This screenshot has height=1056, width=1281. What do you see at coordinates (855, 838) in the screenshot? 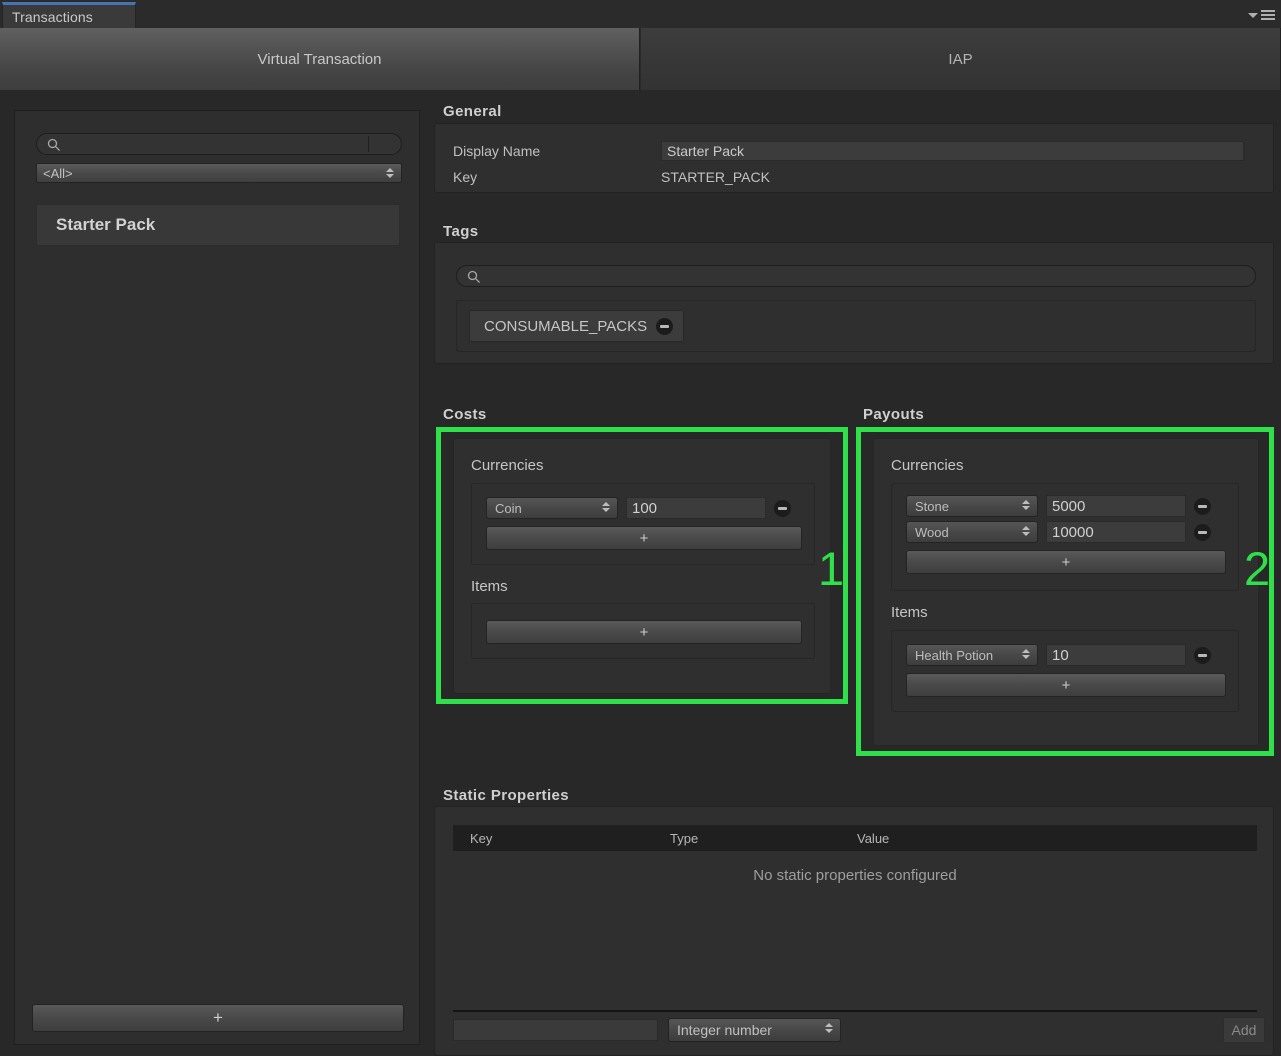
I see `static-properties-header-row: Key Type Value` at bounding box center [855, 838].